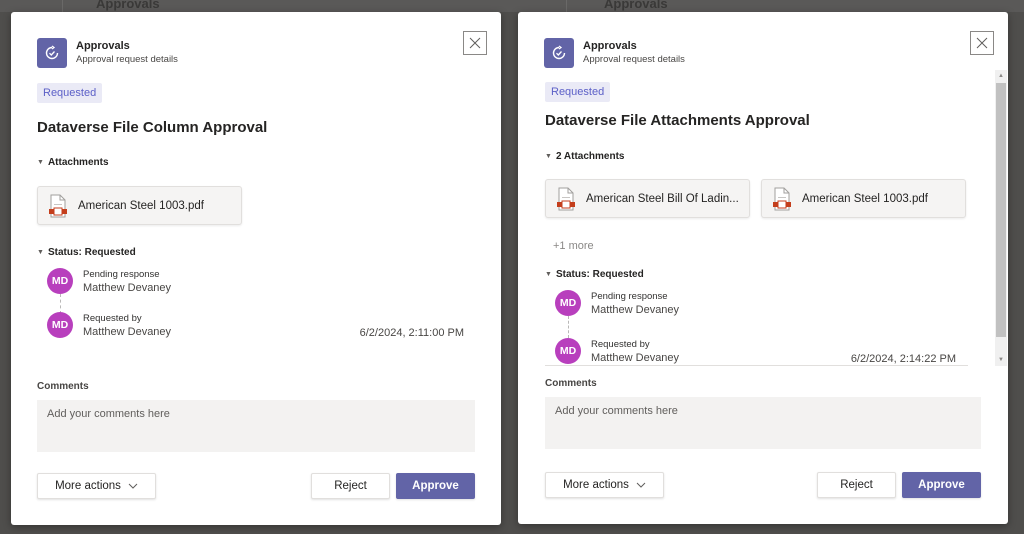 Image resolution: width=1024 pixels, height=534 pixels. I want to click on scrollbar-thumb, so click(1001, 210).